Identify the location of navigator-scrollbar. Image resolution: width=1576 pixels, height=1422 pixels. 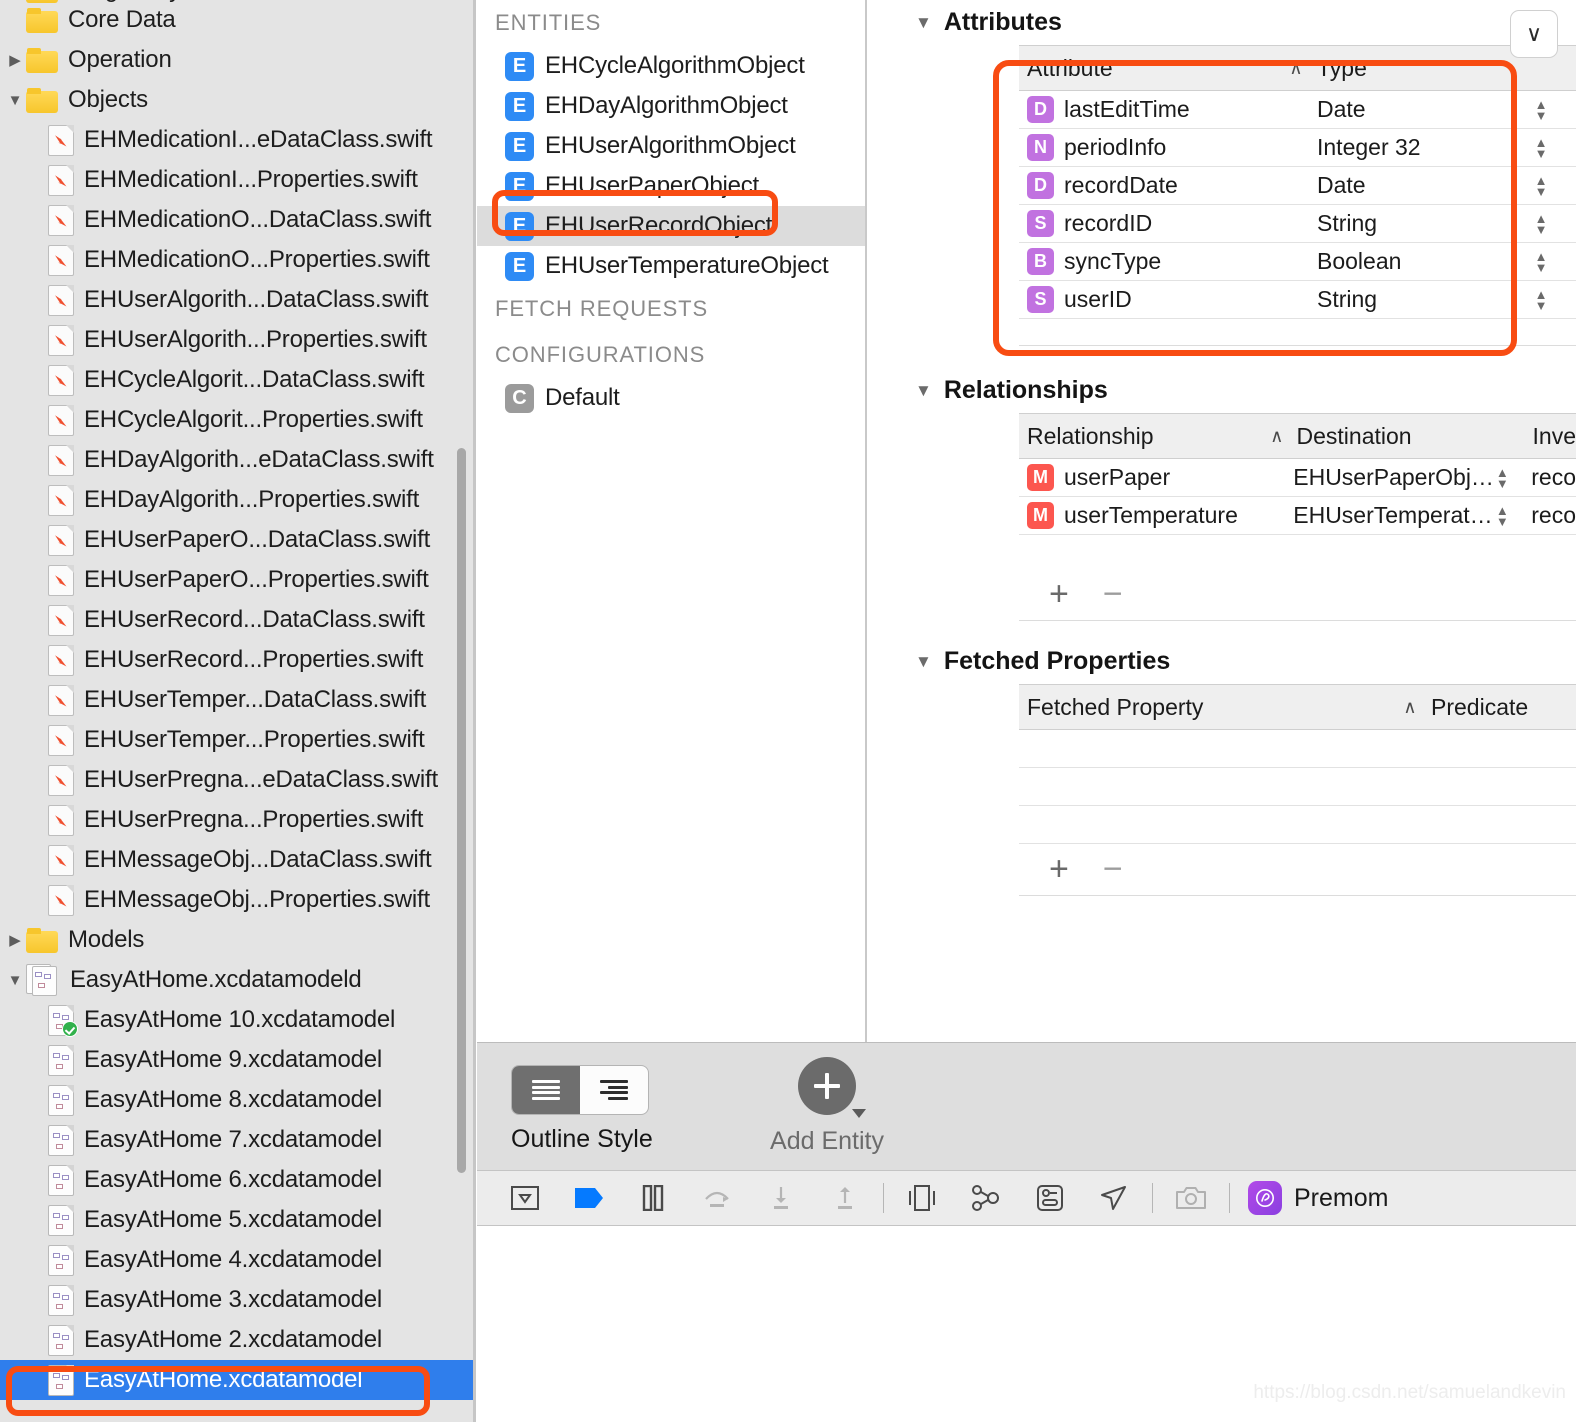
(461, 810).